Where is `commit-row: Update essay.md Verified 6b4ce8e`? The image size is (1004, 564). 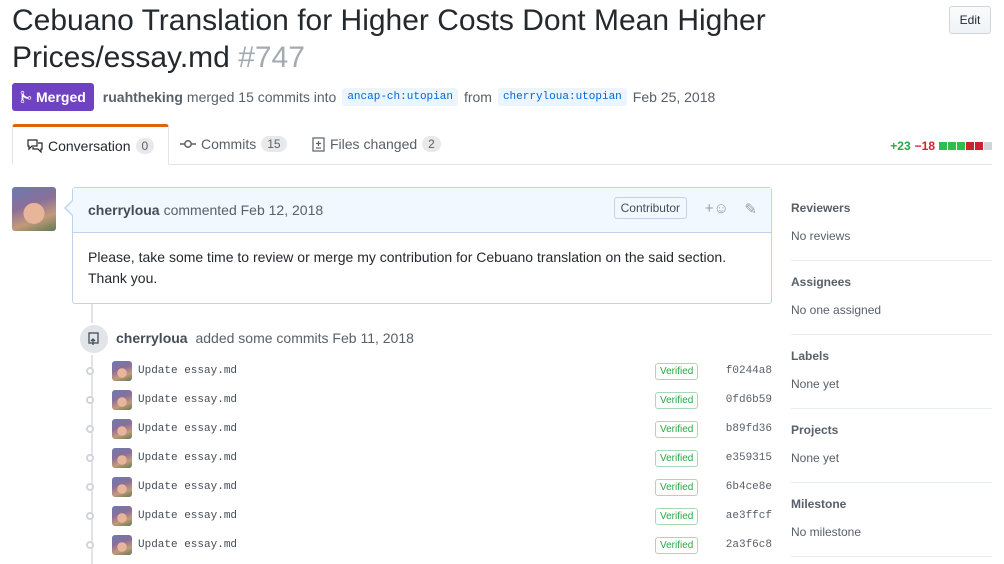
commit-row: Update essay.md Verified 6b4ce8e is located at coordinates (429, 487).